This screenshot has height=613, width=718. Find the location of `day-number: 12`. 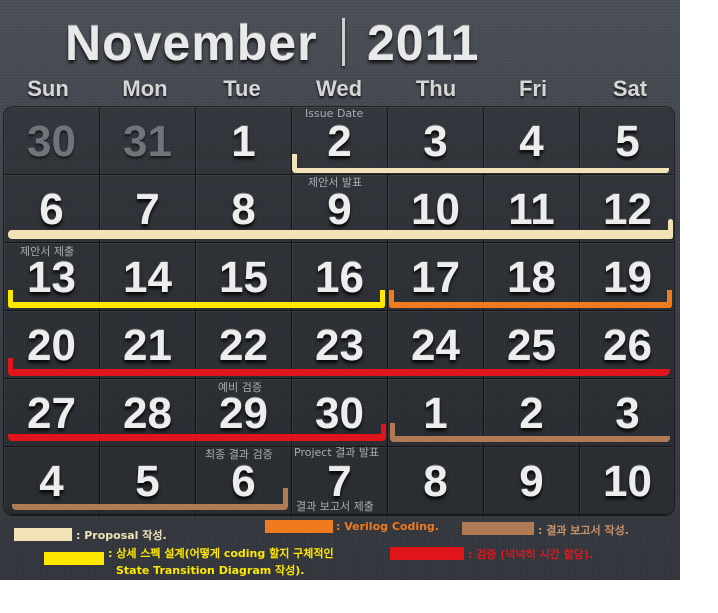

day-number: 12 is located at coordinates (627, 209).